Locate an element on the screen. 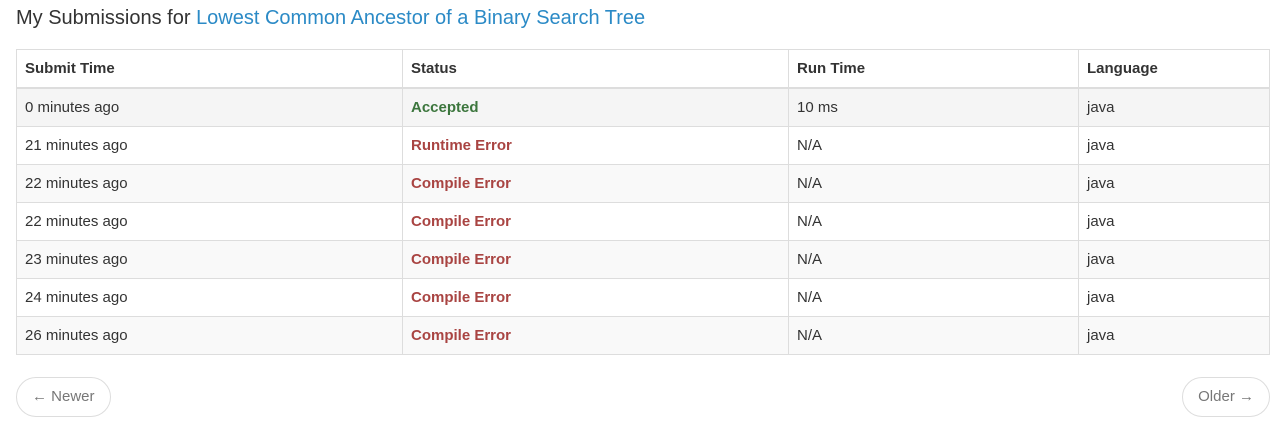 This screenshot has width=1276, height=427. status-link: Accepted is located at coordinates (445, 107).